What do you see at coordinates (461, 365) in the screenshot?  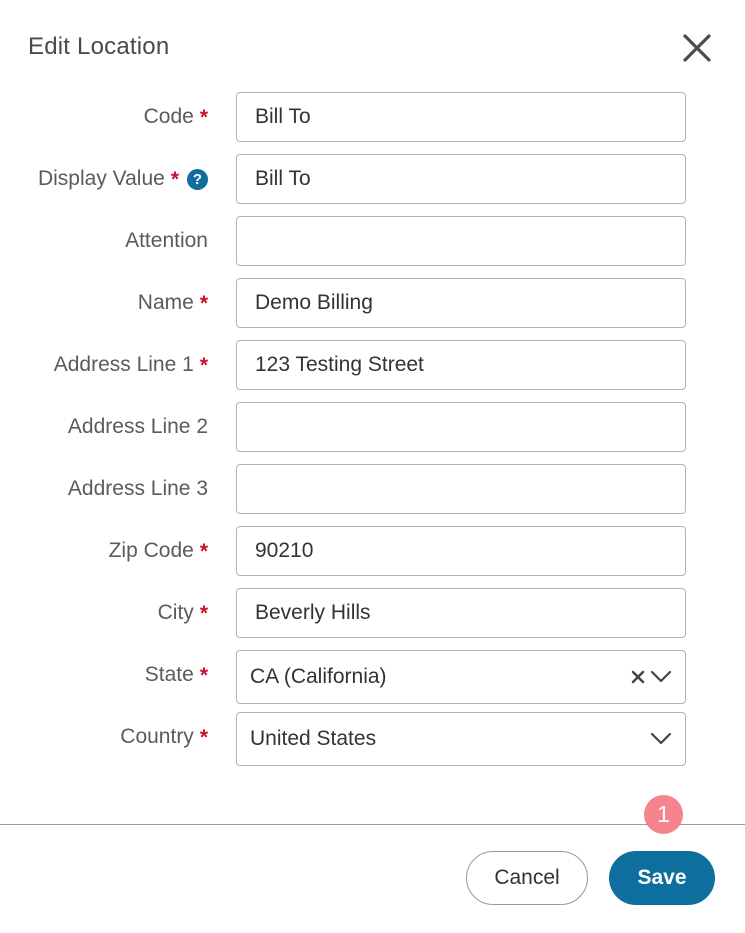 I see `address-line-1-input` at bounding box center [461, 365].